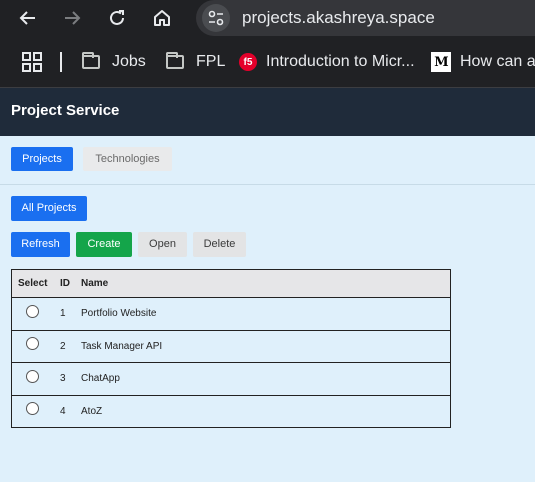 The width and height of the screenshot is (535, 482). I want to click on all-projects-button: All Projects, so click(49, 208).